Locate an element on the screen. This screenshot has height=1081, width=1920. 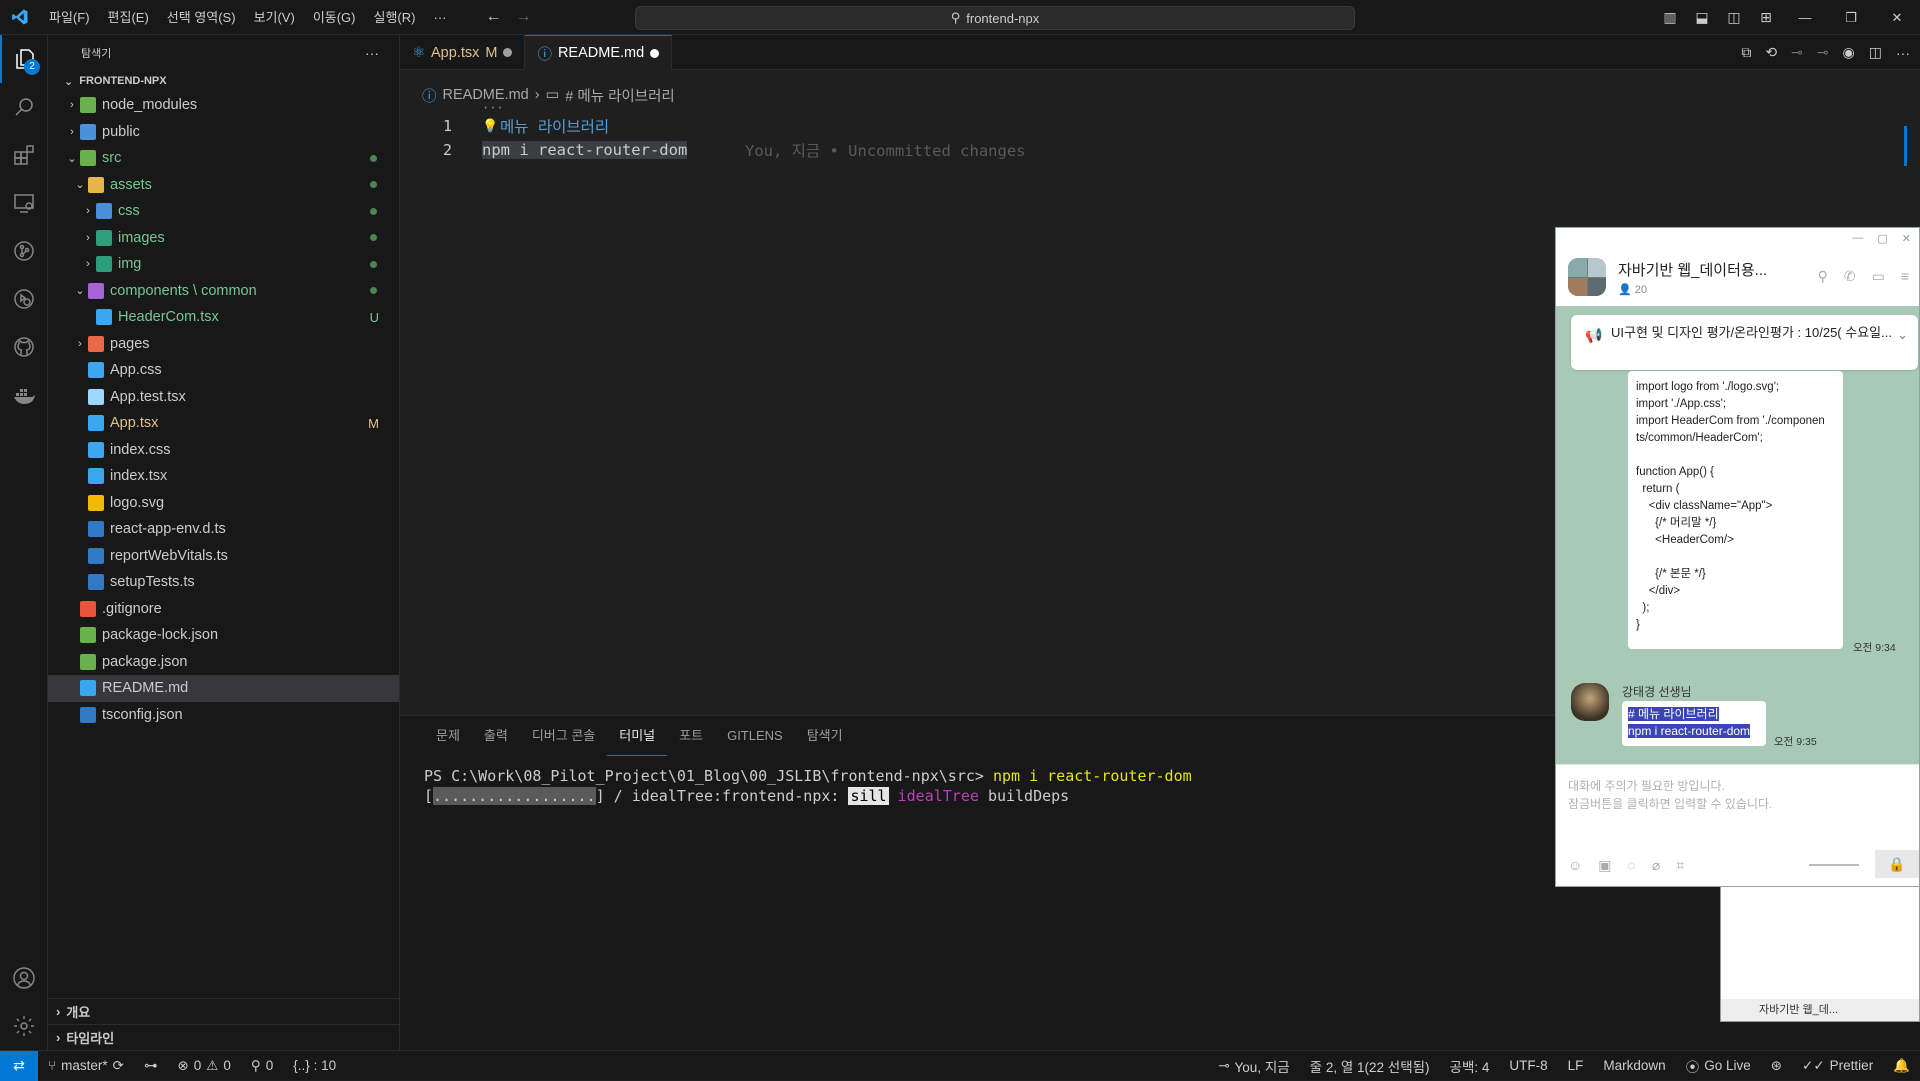
tree-item: package.json is located at coordinates (223, 662).